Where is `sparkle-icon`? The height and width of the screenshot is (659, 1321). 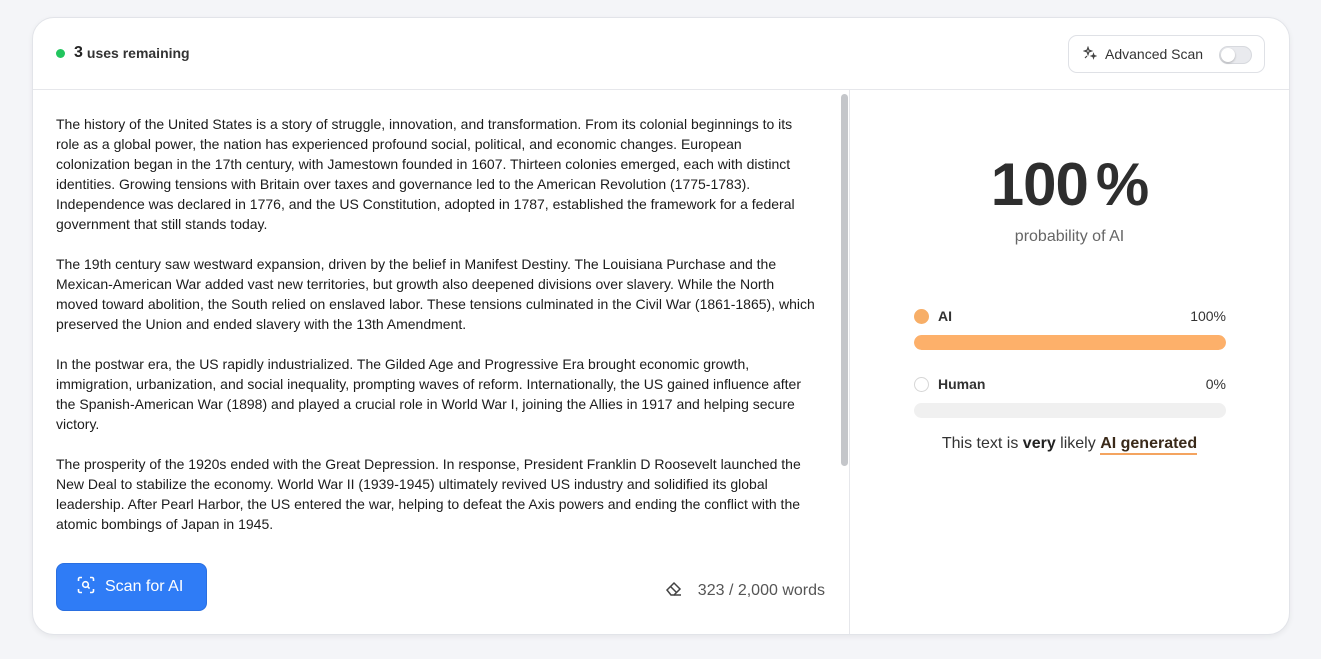
sparkle-icon is located at coordinates (1093, 54).